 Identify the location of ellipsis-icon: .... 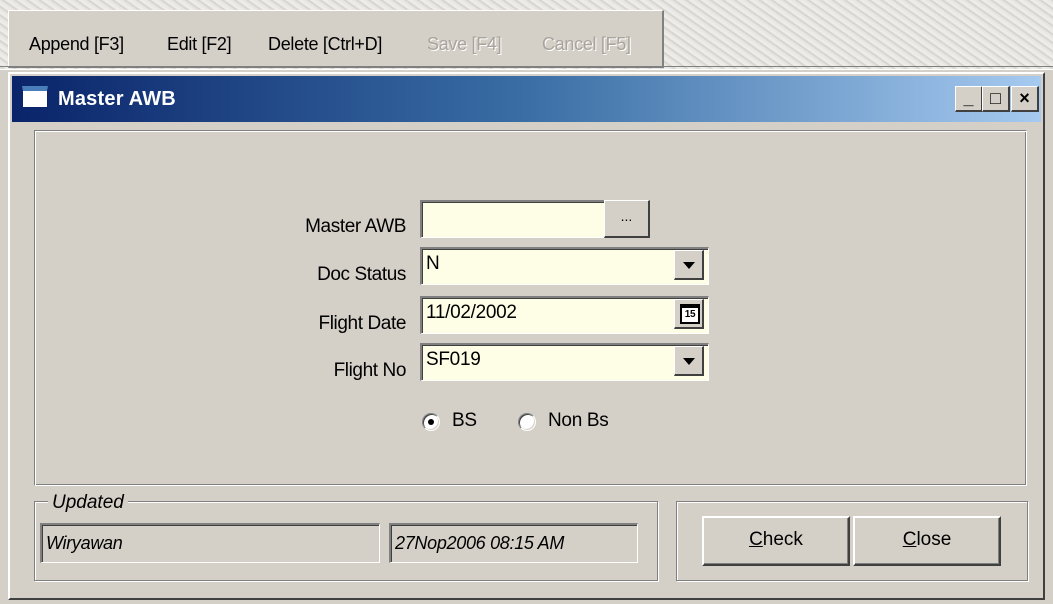
(626, 216).